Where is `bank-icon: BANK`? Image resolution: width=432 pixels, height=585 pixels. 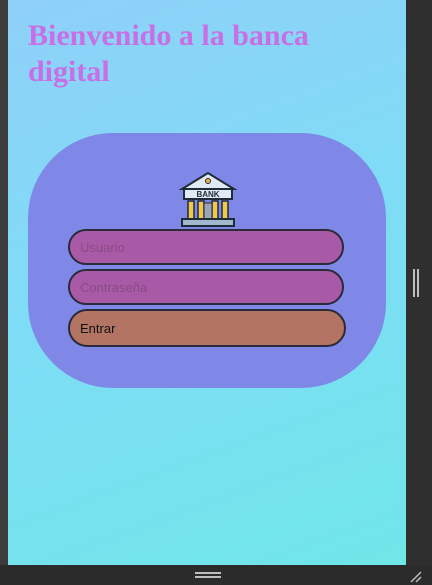
bank-icon: BANK is located at coordinates (208, 199).